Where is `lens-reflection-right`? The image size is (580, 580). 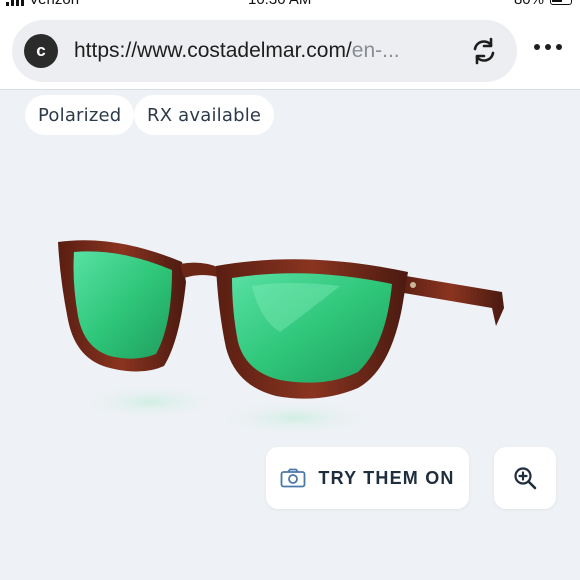 lens-reflection-right is located at coordinates (295, 418).